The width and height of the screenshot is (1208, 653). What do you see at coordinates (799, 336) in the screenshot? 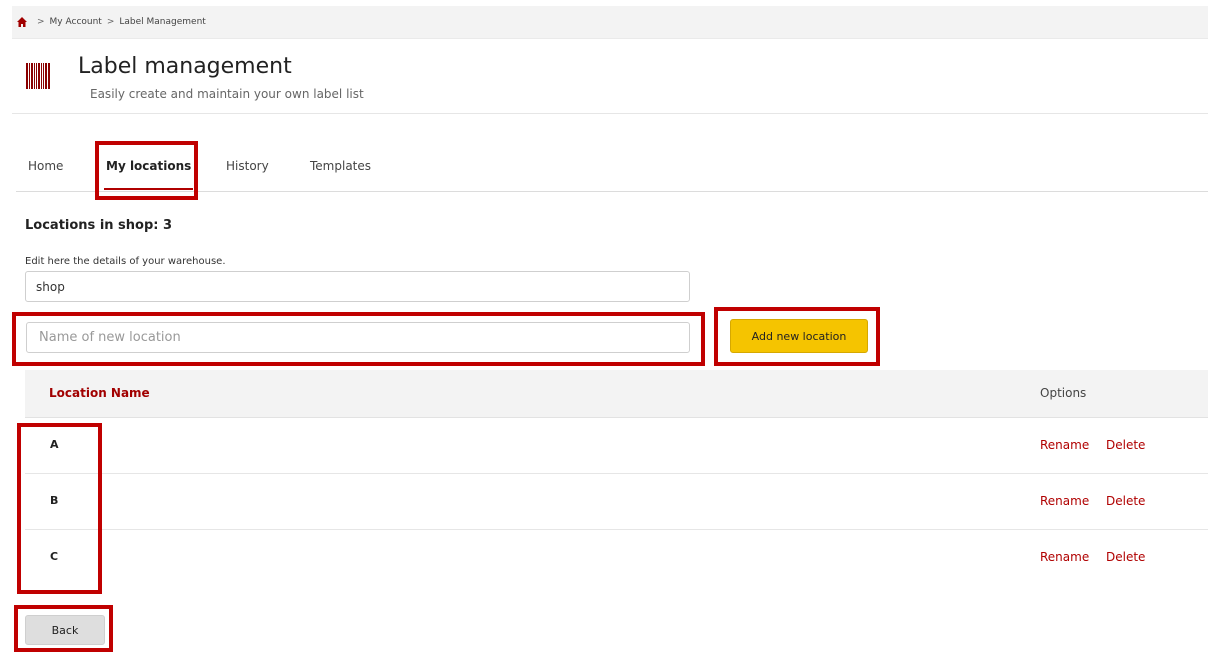
I see `add-new-location-button: Add new location` at bounding box center [799, 336].